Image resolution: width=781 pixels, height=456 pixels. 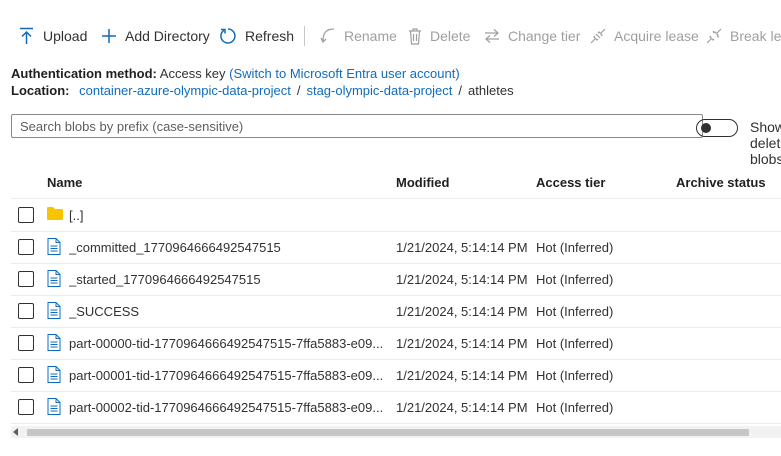 I want to click on upload-button: Upload, so click(x=52, y=36).